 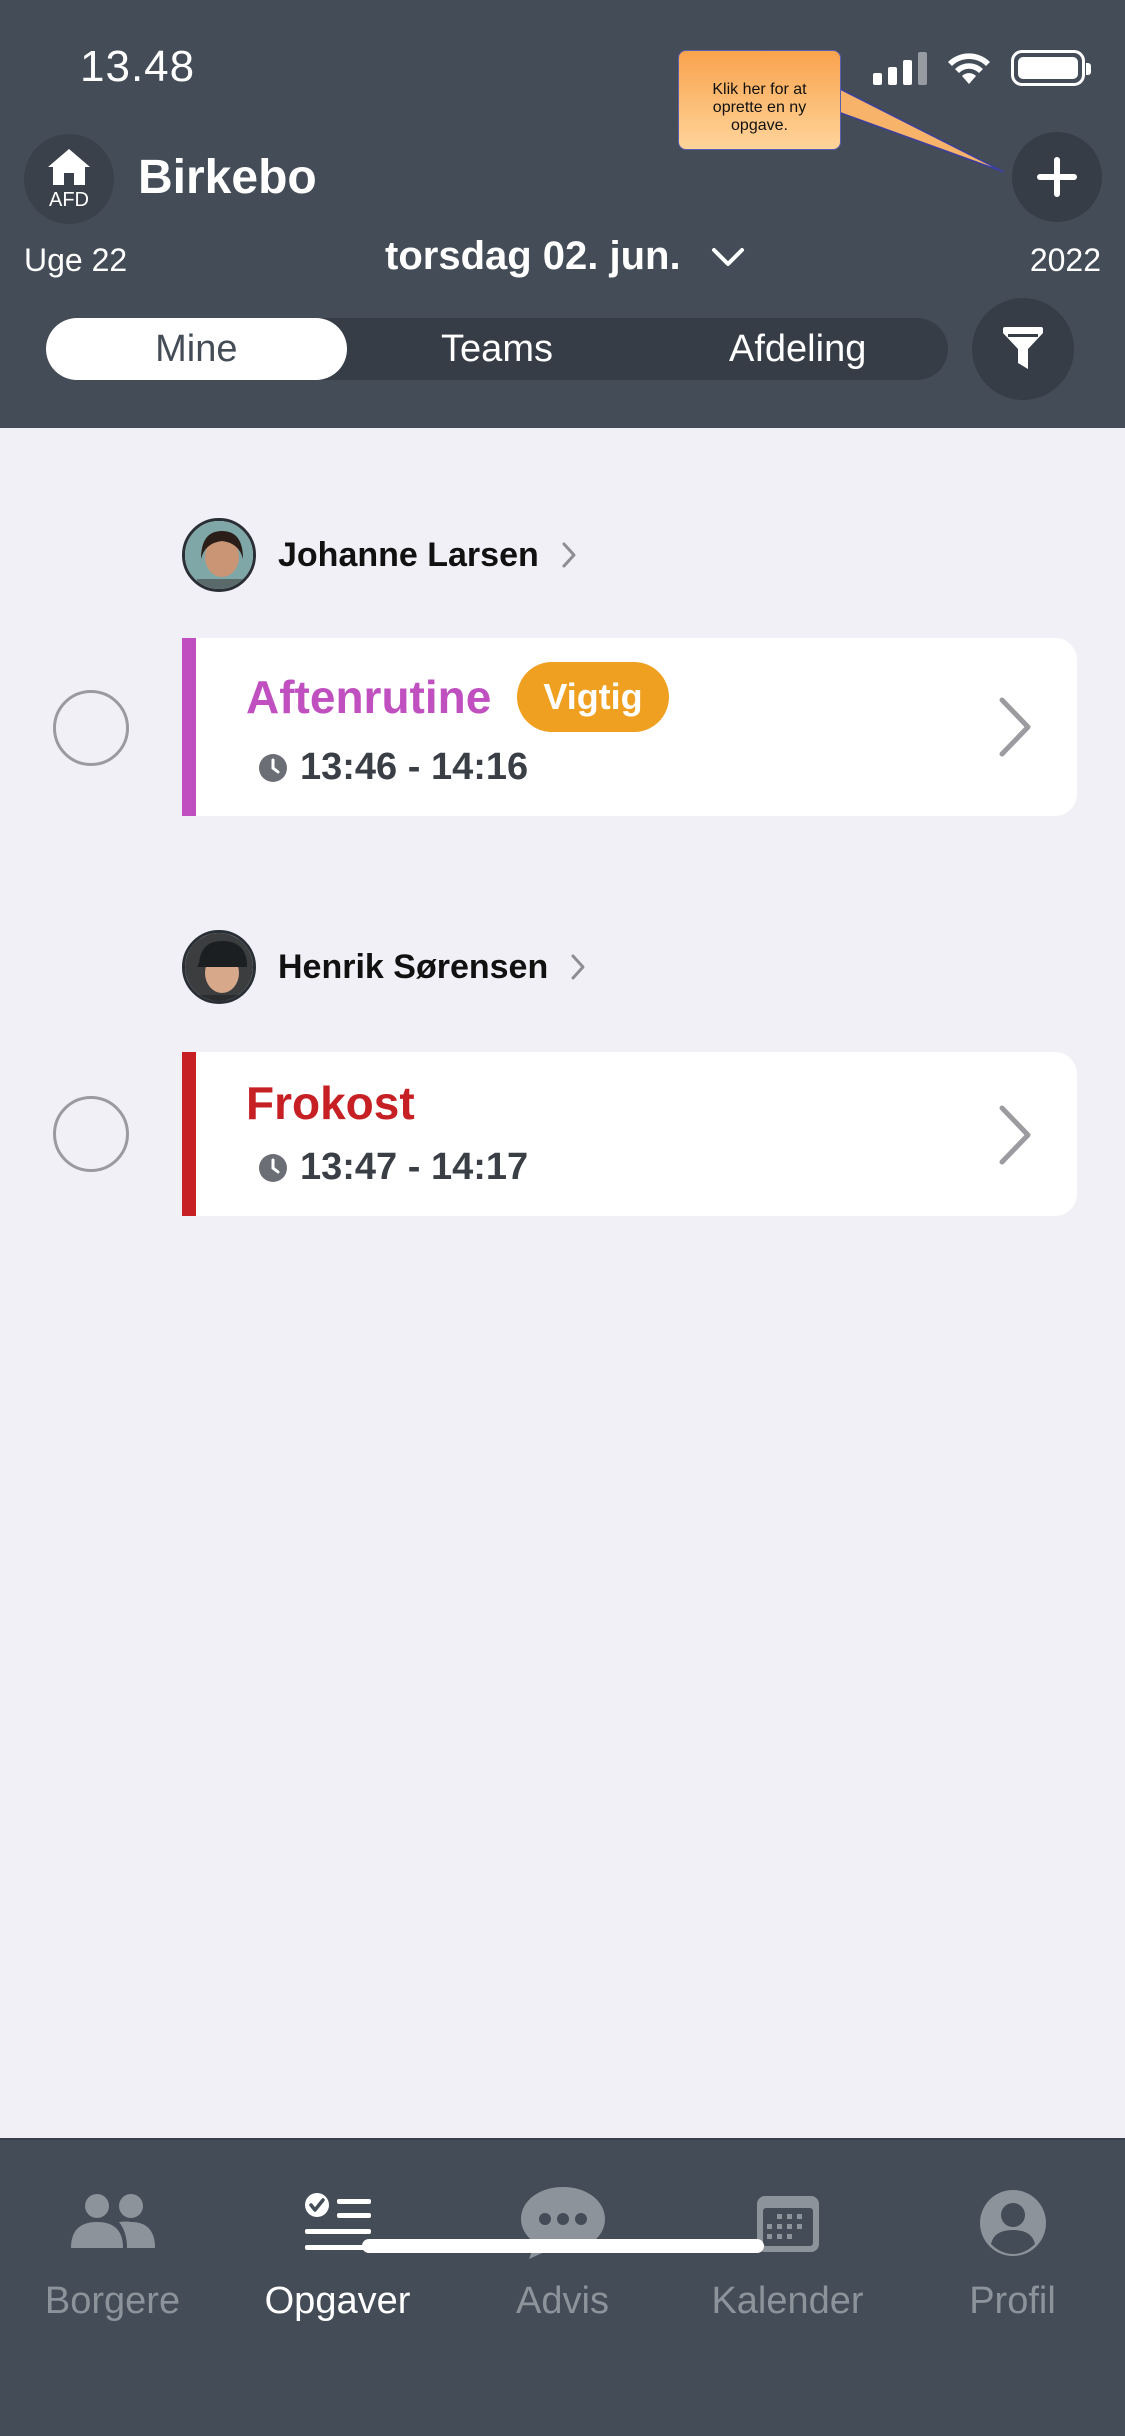 What do you see at coordinates (112, 2221) in the screenshot?
I see `people-icon` at bounding box center [112, 2221].